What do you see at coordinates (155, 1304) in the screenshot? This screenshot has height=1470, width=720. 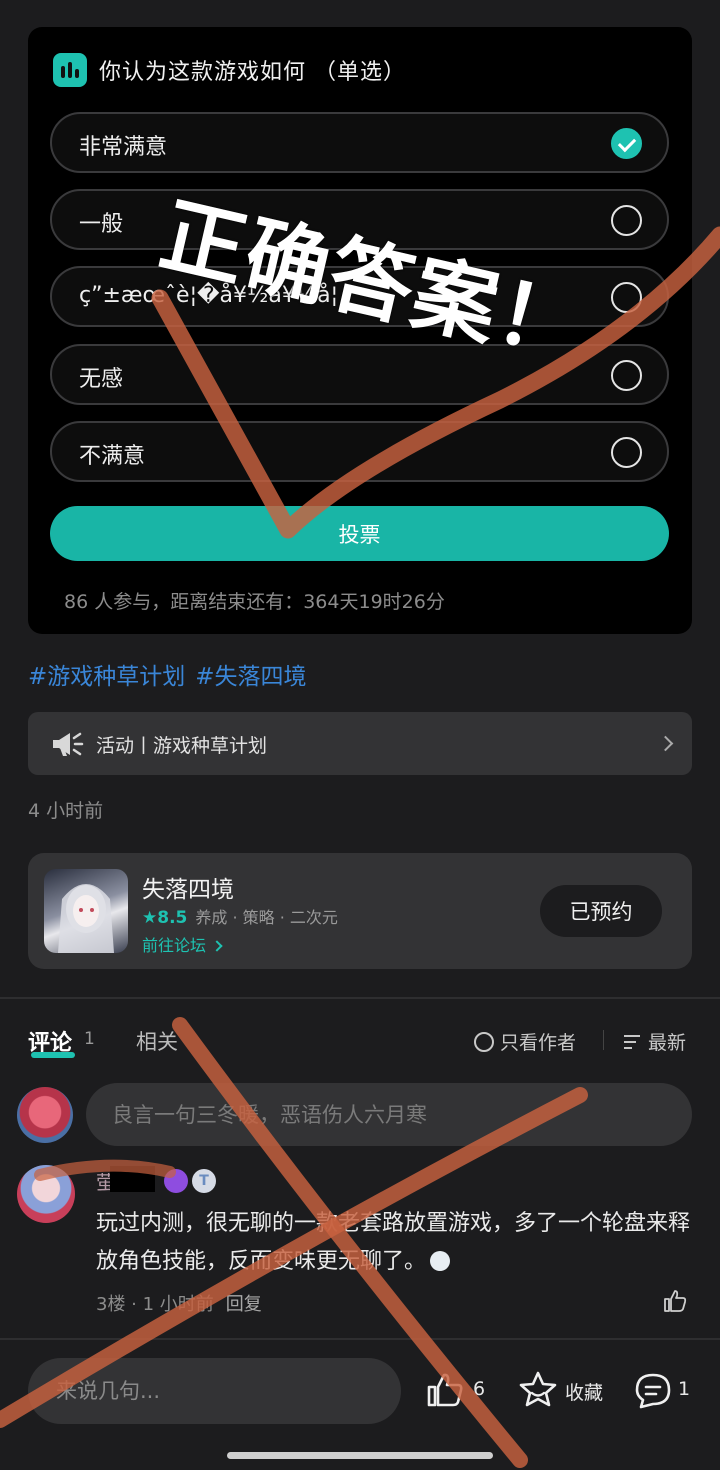 I see `comment-floor-time: 3楼 · 1 小时前` at bounding box center [155, 1304].